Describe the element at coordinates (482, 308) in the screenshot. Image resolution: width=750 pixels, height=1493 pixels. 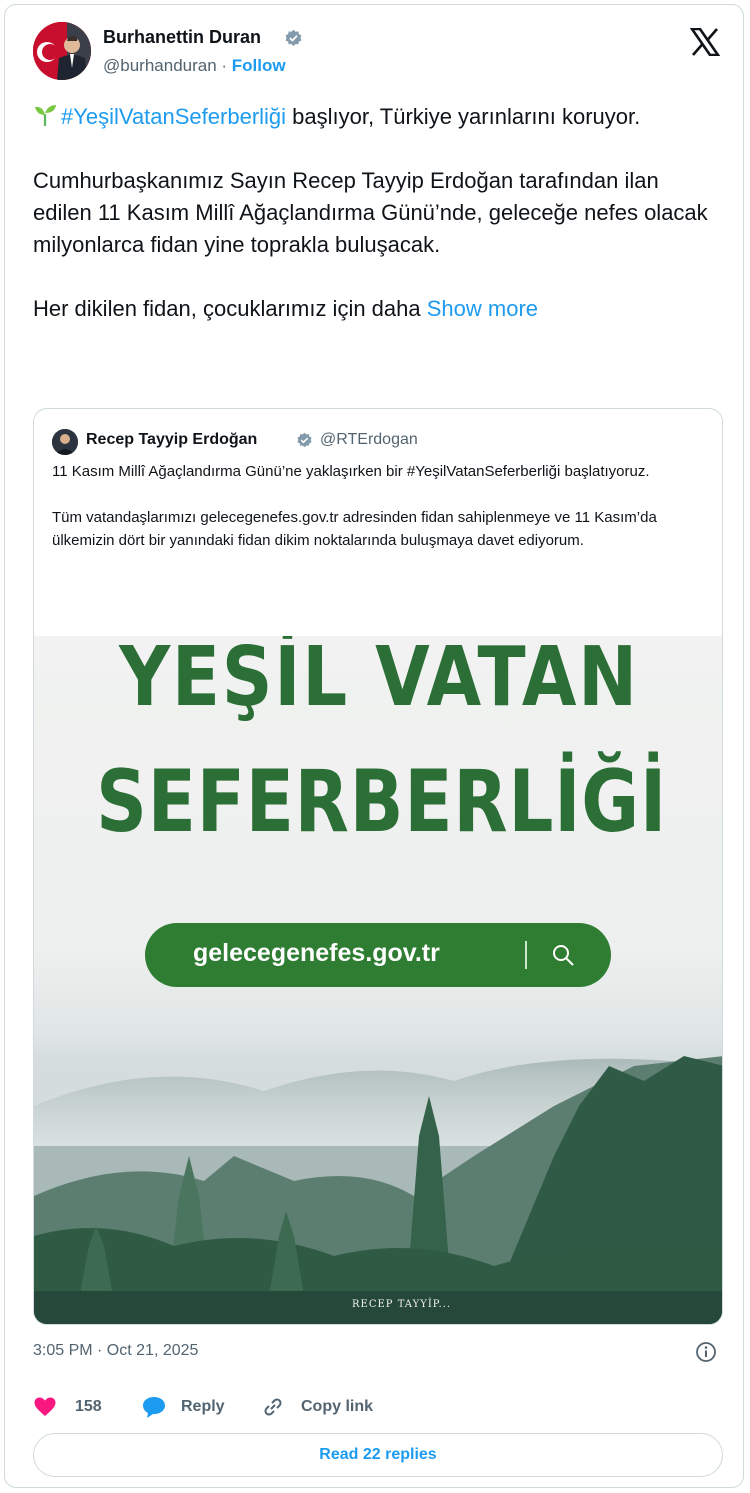
I see `show-more-link: Show more` at that location.